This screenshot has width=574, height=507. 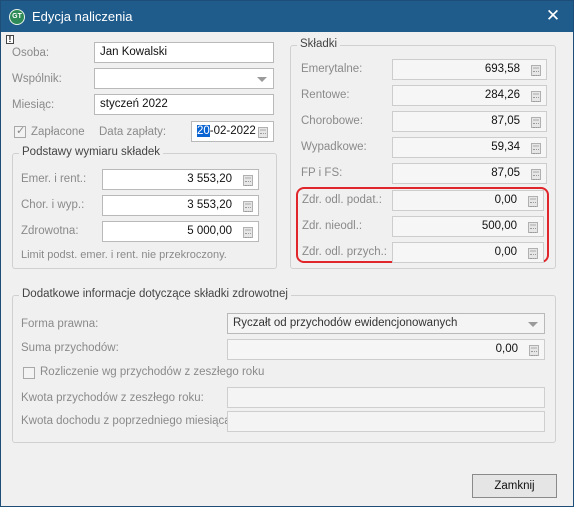 I want to click on zdrowotna-field: 5 000,00, so click(x=180, y=231).